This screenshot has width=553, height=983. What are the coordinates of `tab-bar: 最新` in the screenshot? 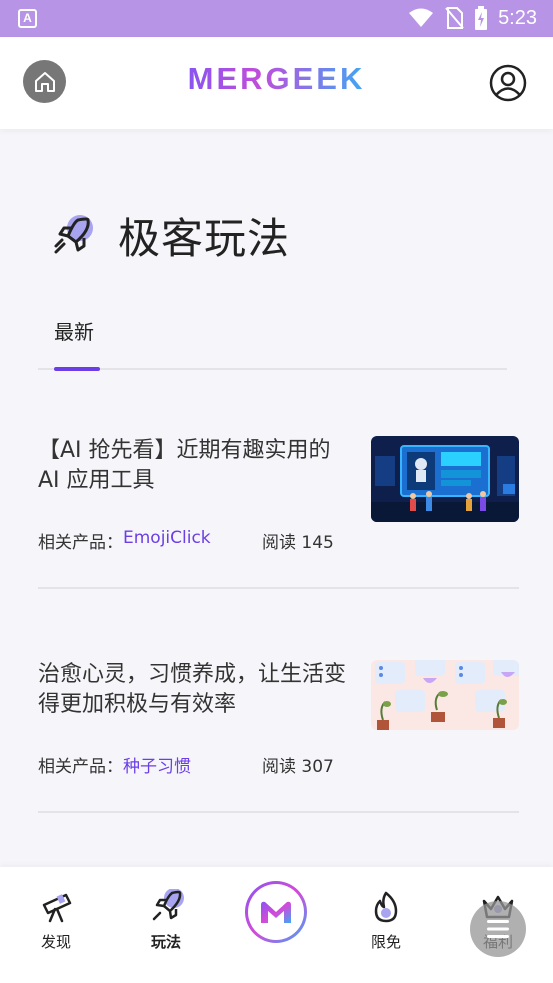 It's located at (272, 335).